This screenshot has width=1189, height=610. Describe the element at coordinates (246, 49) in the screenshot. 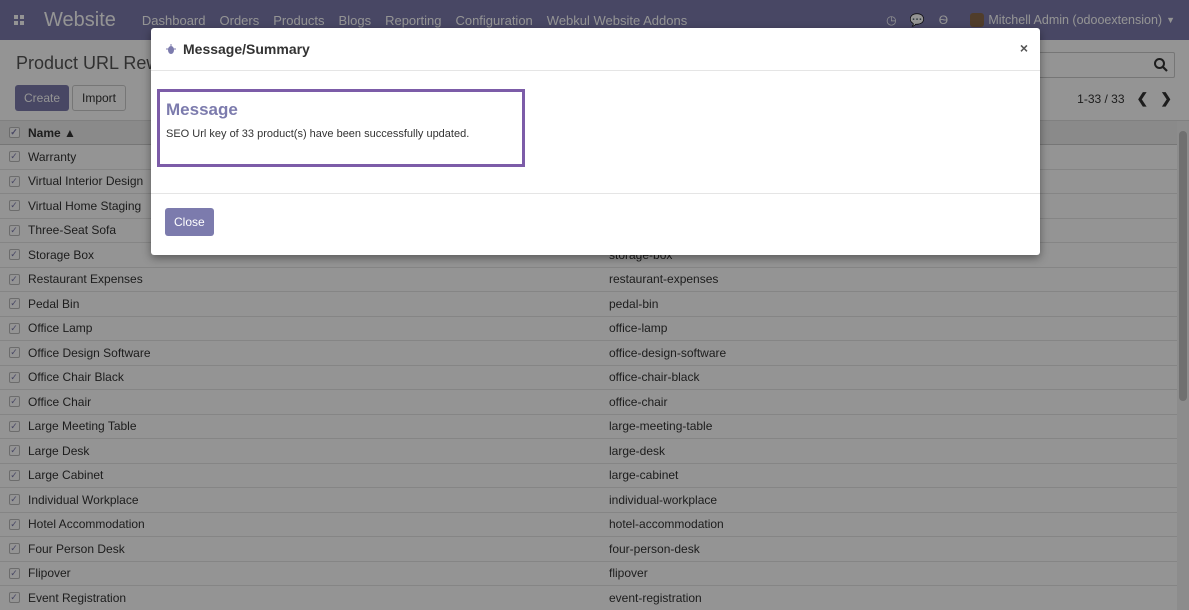

I see `dialog-title: Message/Summary` at that location.